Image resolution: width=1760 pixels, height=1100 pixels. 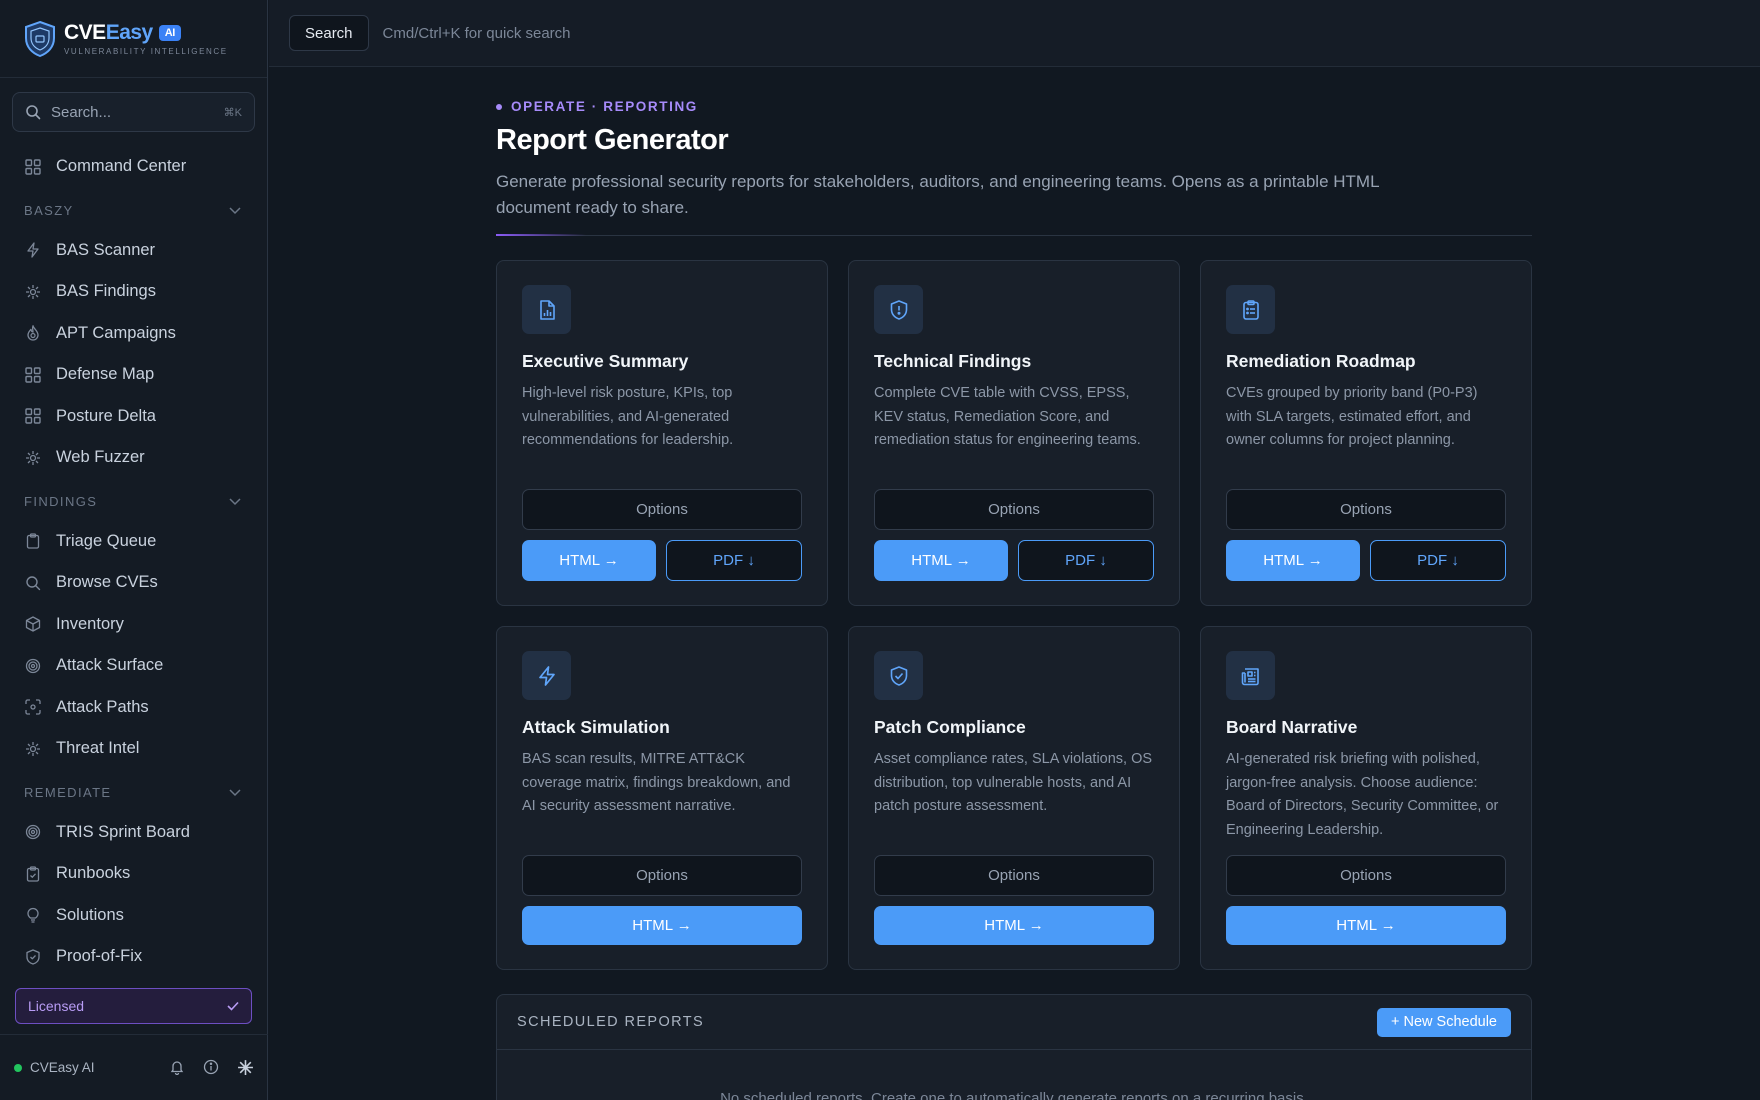 What do you see at coordinates (133, 625) in the screenshot?
I see `sidebar-item-inventory: Inventory` at bounding box center [133, 625].